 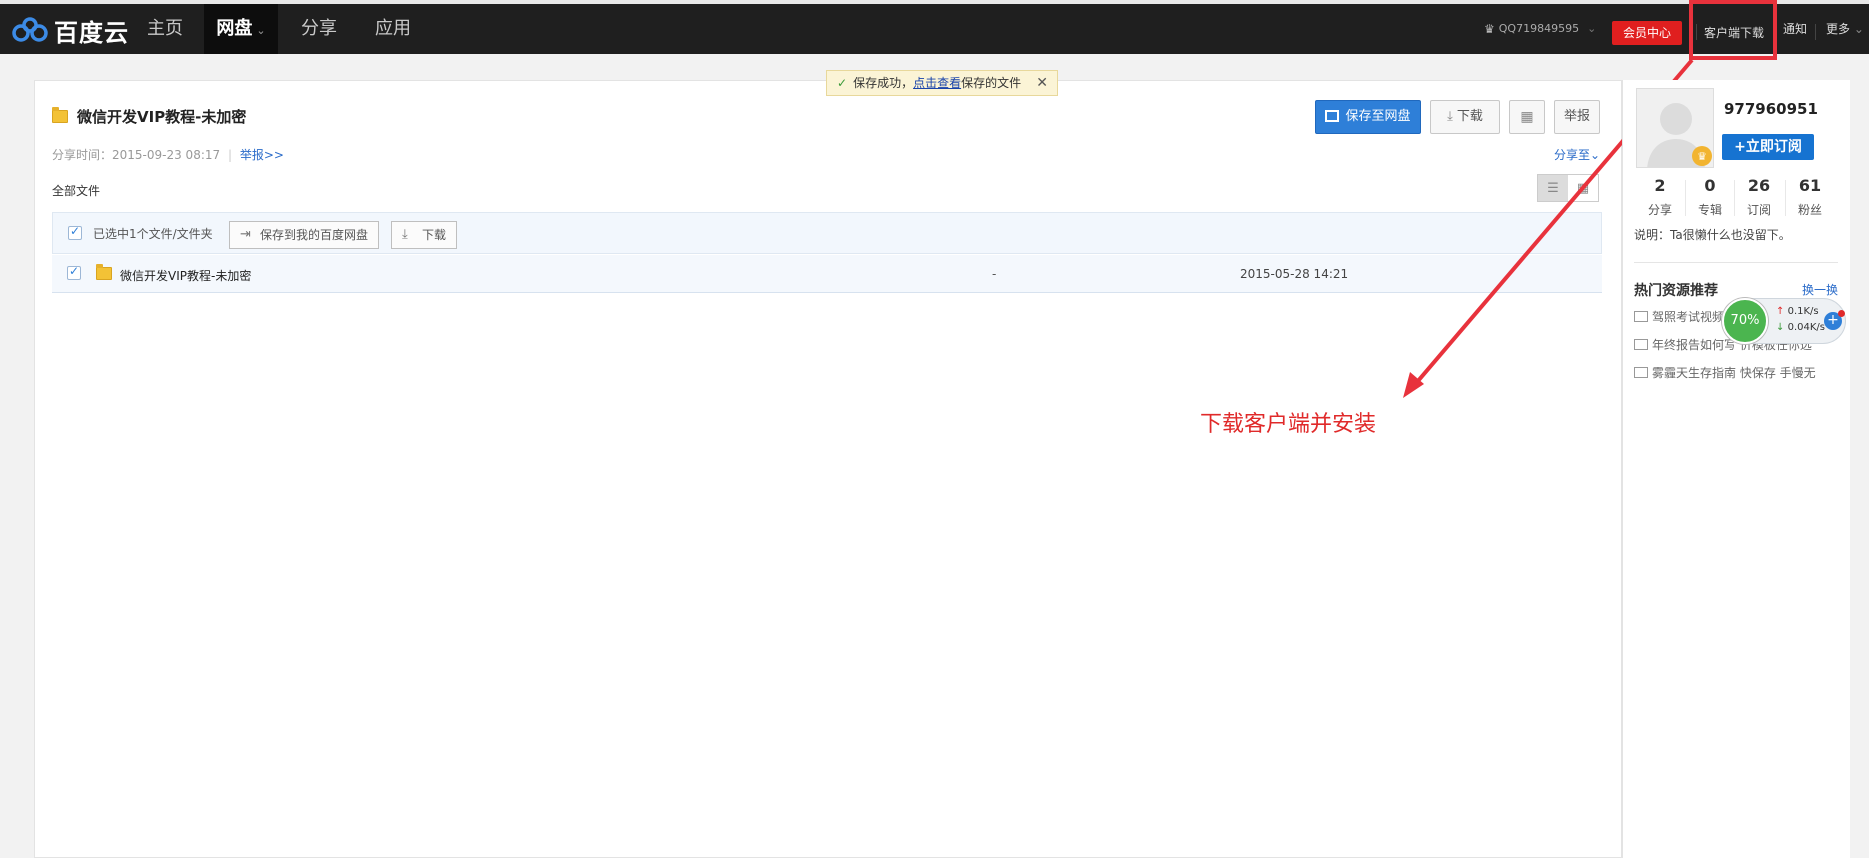 I want to click on refresh-hot-link: 换一换, so click(x=1820, y=289).